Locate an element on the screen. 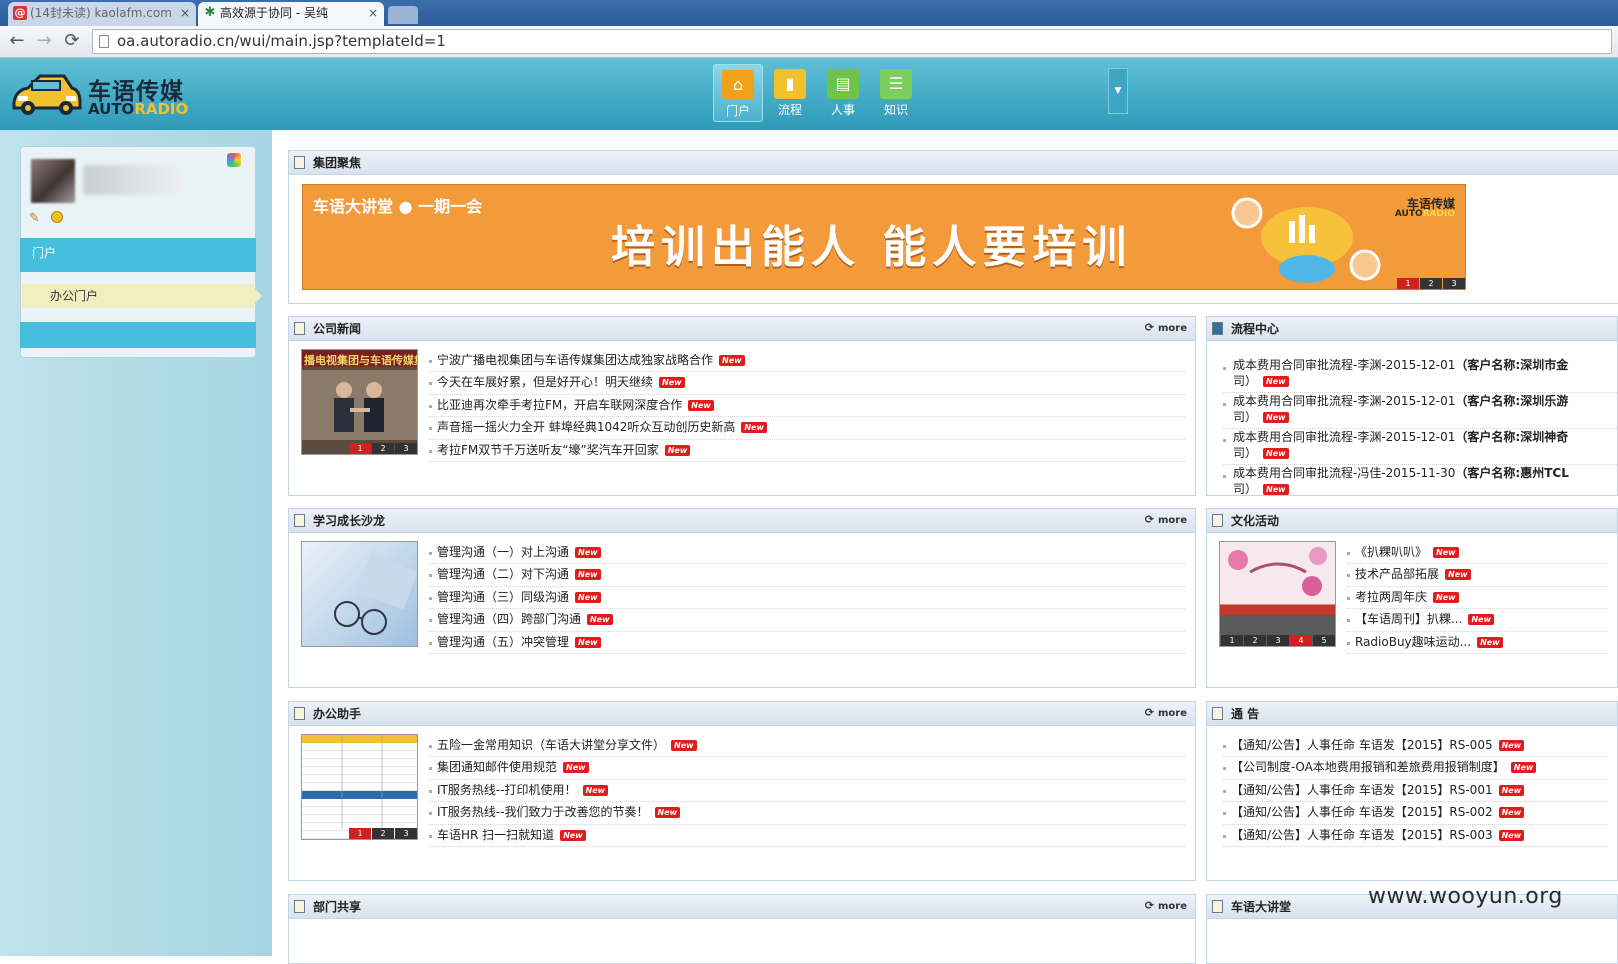 The width and height of the screenshot is (1618, 964). list-item: 【车语周刊】扒粿... New is located at coordinates (1477, 620).